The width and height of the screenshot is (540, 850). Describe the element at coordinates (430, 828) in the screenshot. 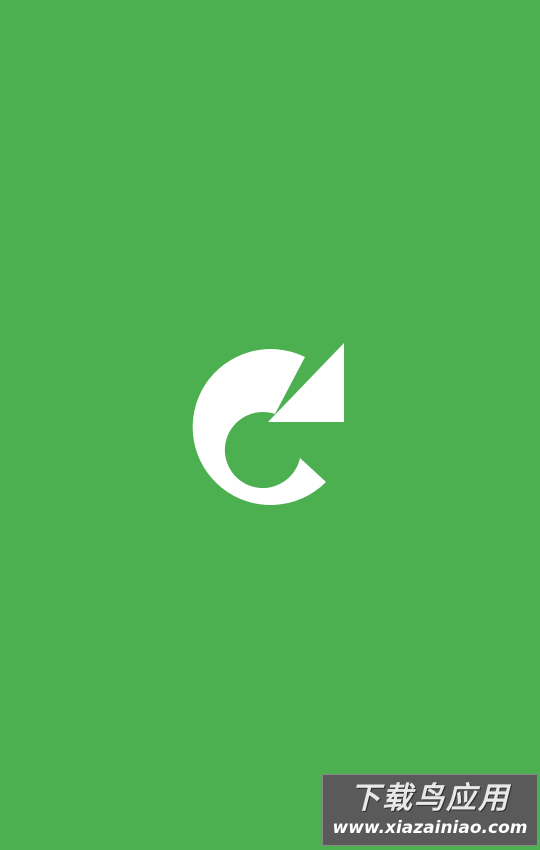

I see `watermark-url: www.xiazainiao.com` at that location.